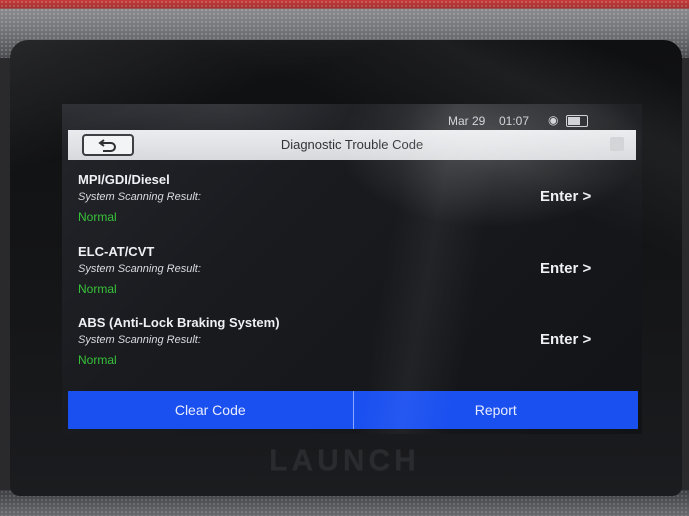  I want to click on device-brand-logo: LAUNCH, so click(344, 460).